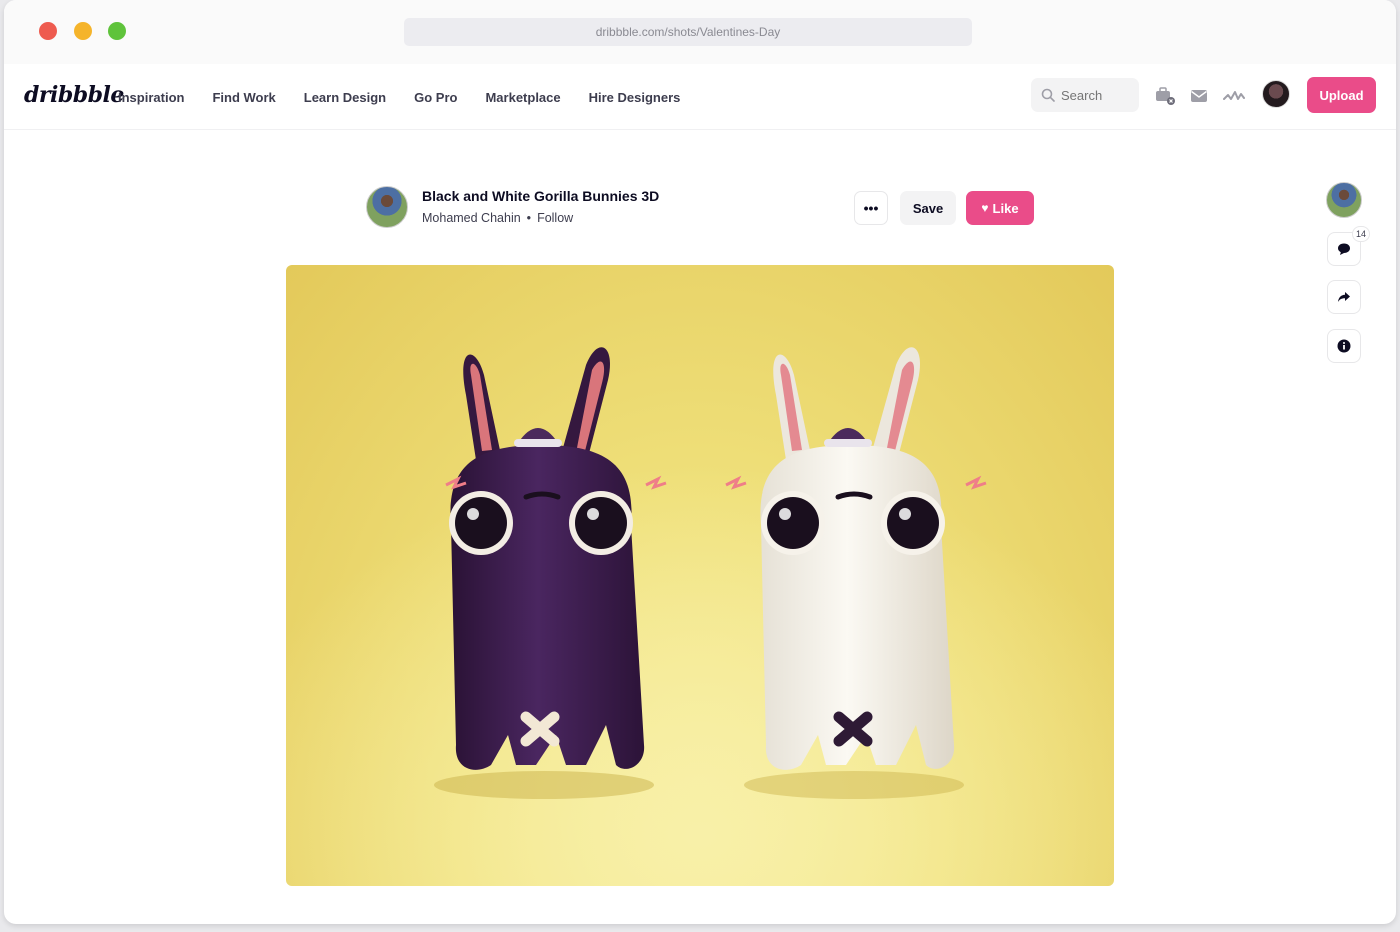 The width and height of the screenshot is (1400, 932). I want to click on shot-meta: Mohamed Chahin • Follow, so click(497, 218).